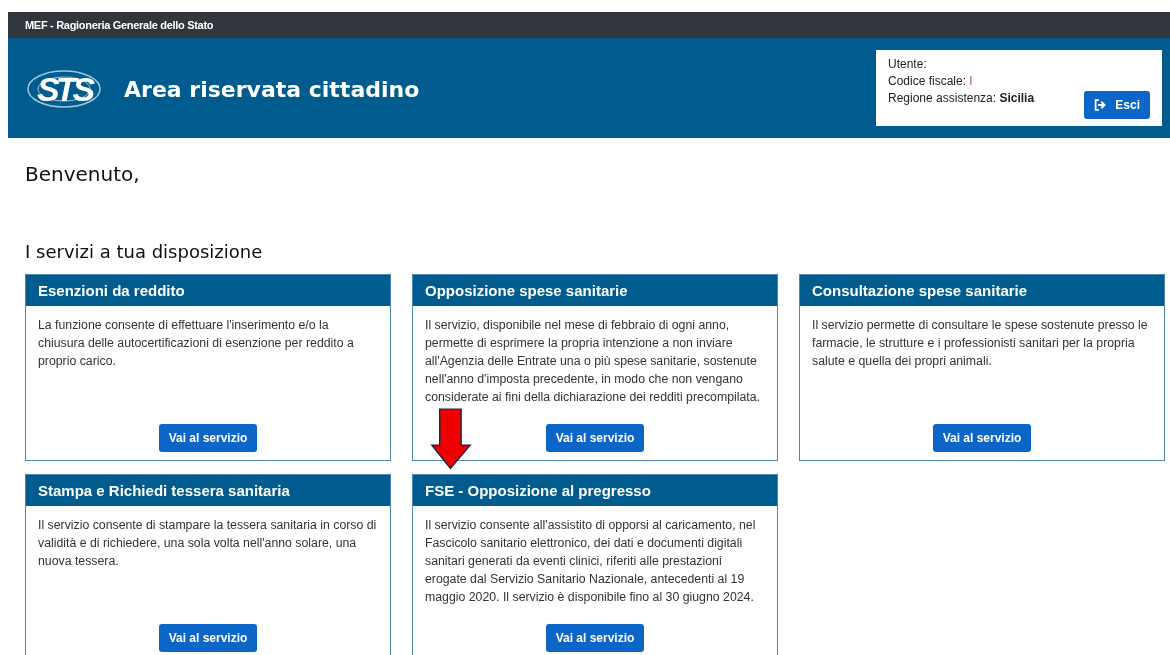 The height and width of the screenshot is (655, 1170). I want to click on down-arrow-annotation, so click(451, 439).